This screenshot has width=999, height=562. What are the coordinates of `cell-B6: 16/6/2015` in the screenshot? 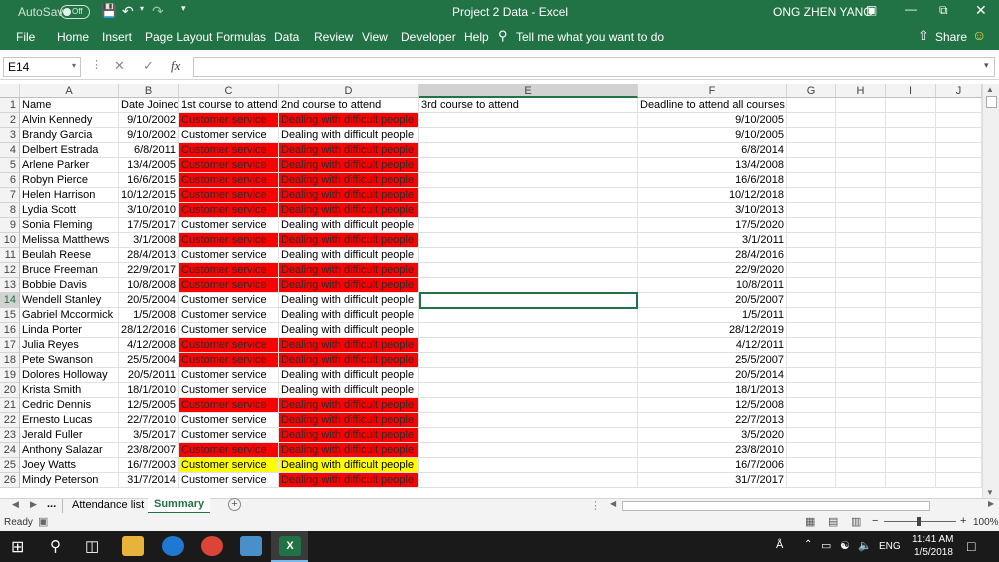 It's located at (149, 180).